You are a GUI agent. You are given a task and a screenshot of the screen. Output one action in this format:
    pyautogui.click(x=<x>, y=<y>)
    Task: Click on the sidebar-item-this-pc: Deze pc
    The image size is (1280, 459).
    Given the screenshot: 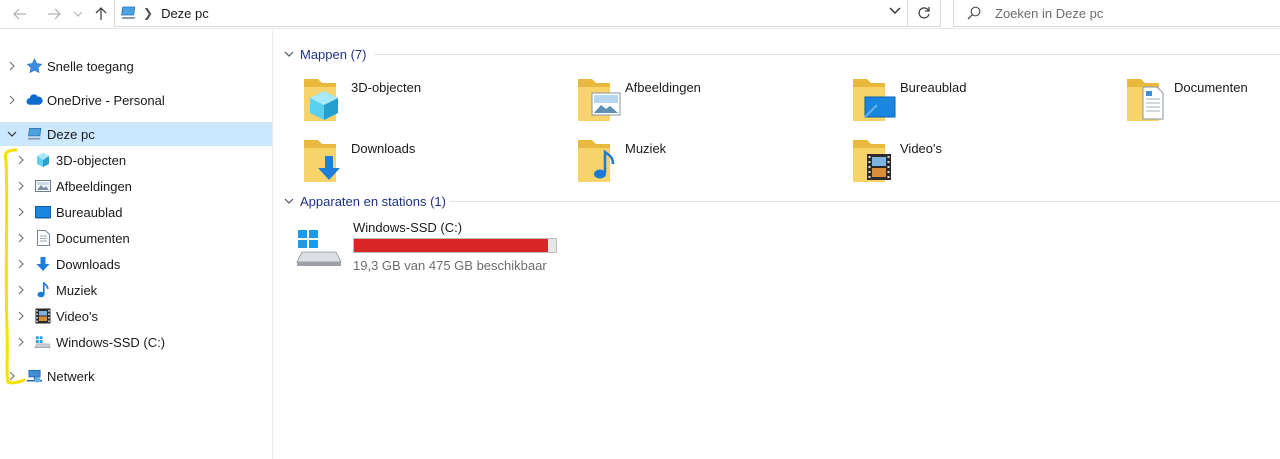 What is the action you would take?
    pyautogui.click(x=136, y=134)
    